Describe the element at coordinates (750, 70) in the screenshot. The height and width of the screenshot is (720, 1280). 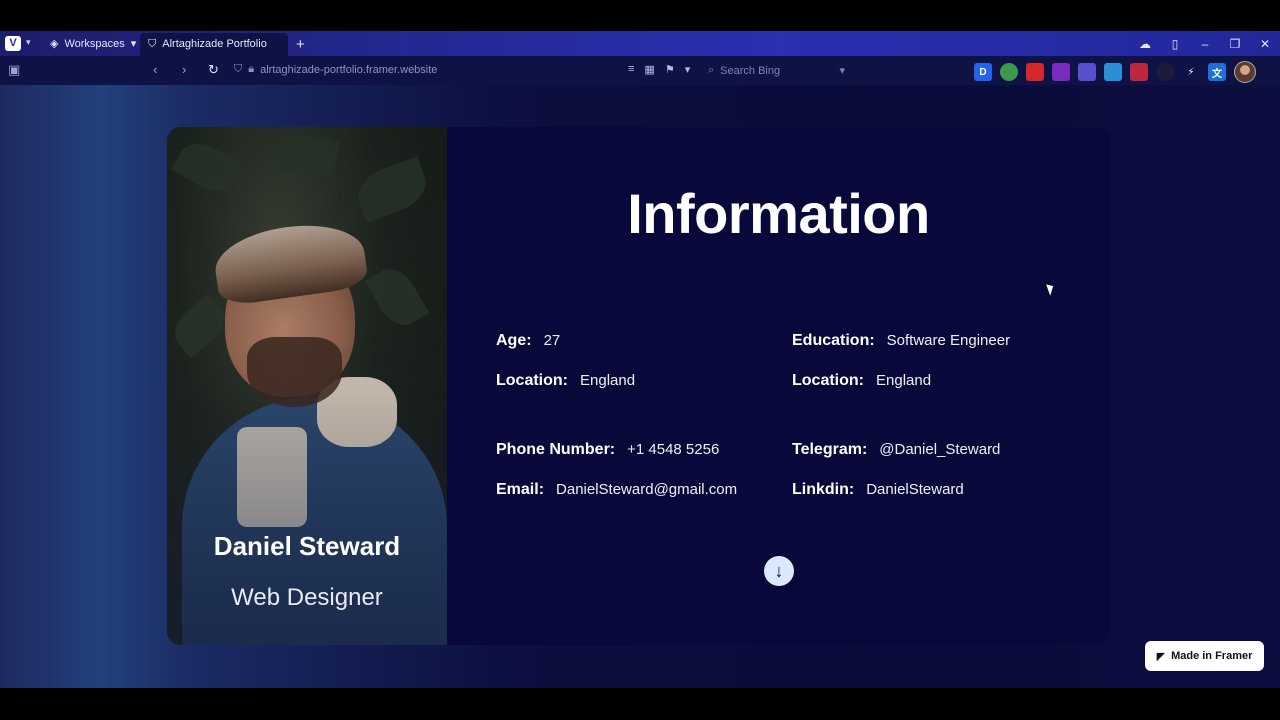
I see `search-placeholder: Search Bing` at that location.